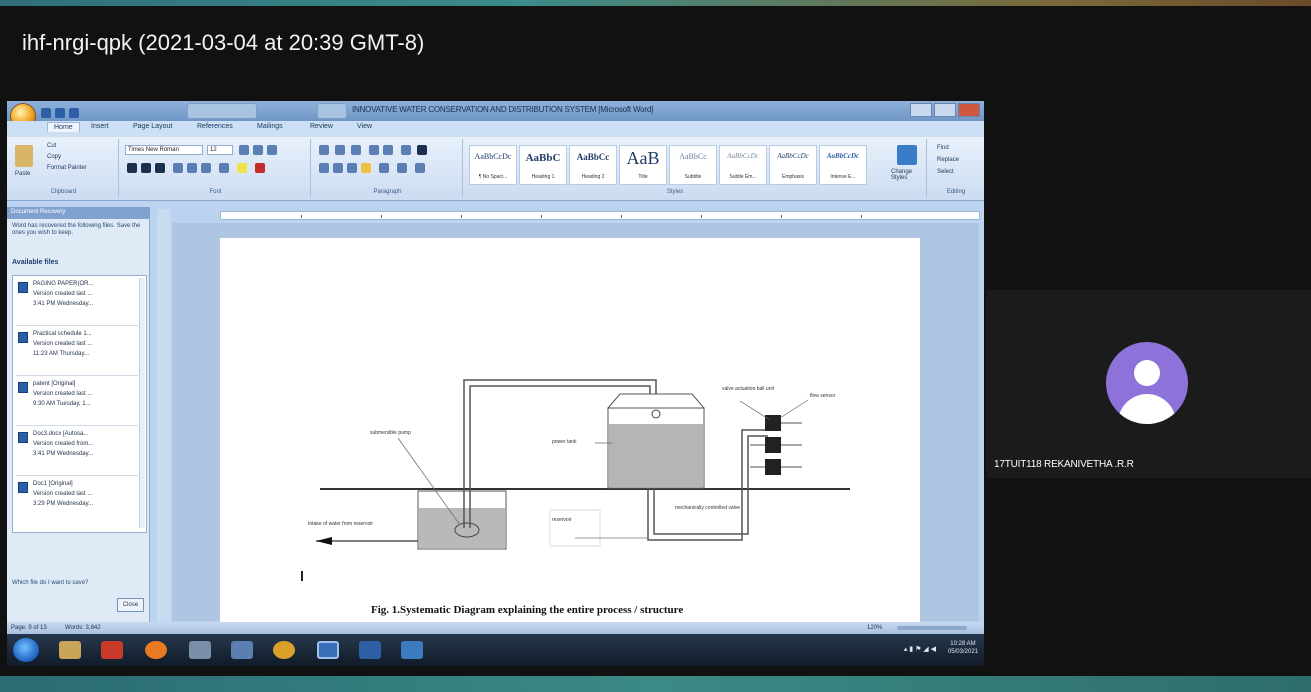 Image resolution: width=1311 pixels, height=692 pixels. Describe the element at coordinates (364, 126) in the screenshot. I see `tab-view: View` at that location.